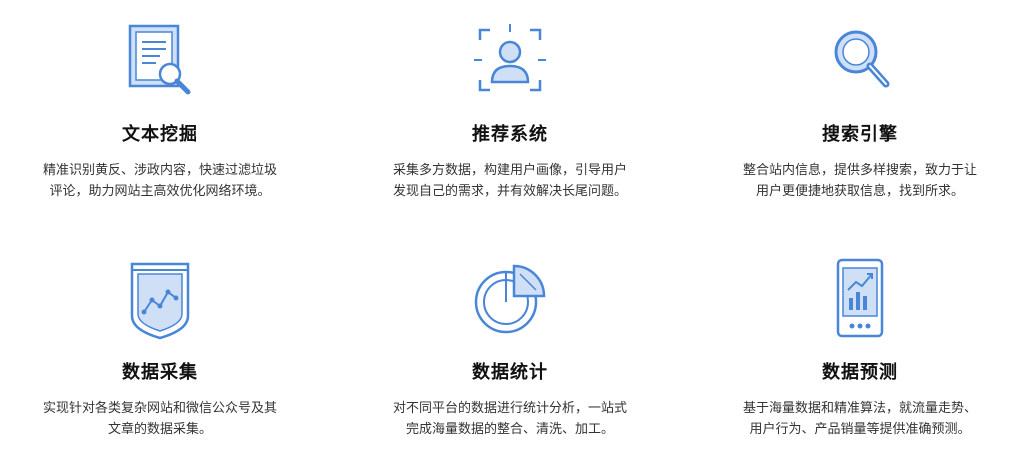  What do you see at coordinates (860, 107) in the screenshot?
I see `feature-card-search-engine: 搜索引擎 整合站内信息，提供多样搜索，致力于让 用户更便捷地获取信息，找到所求。` at bounding box center [860, 107].